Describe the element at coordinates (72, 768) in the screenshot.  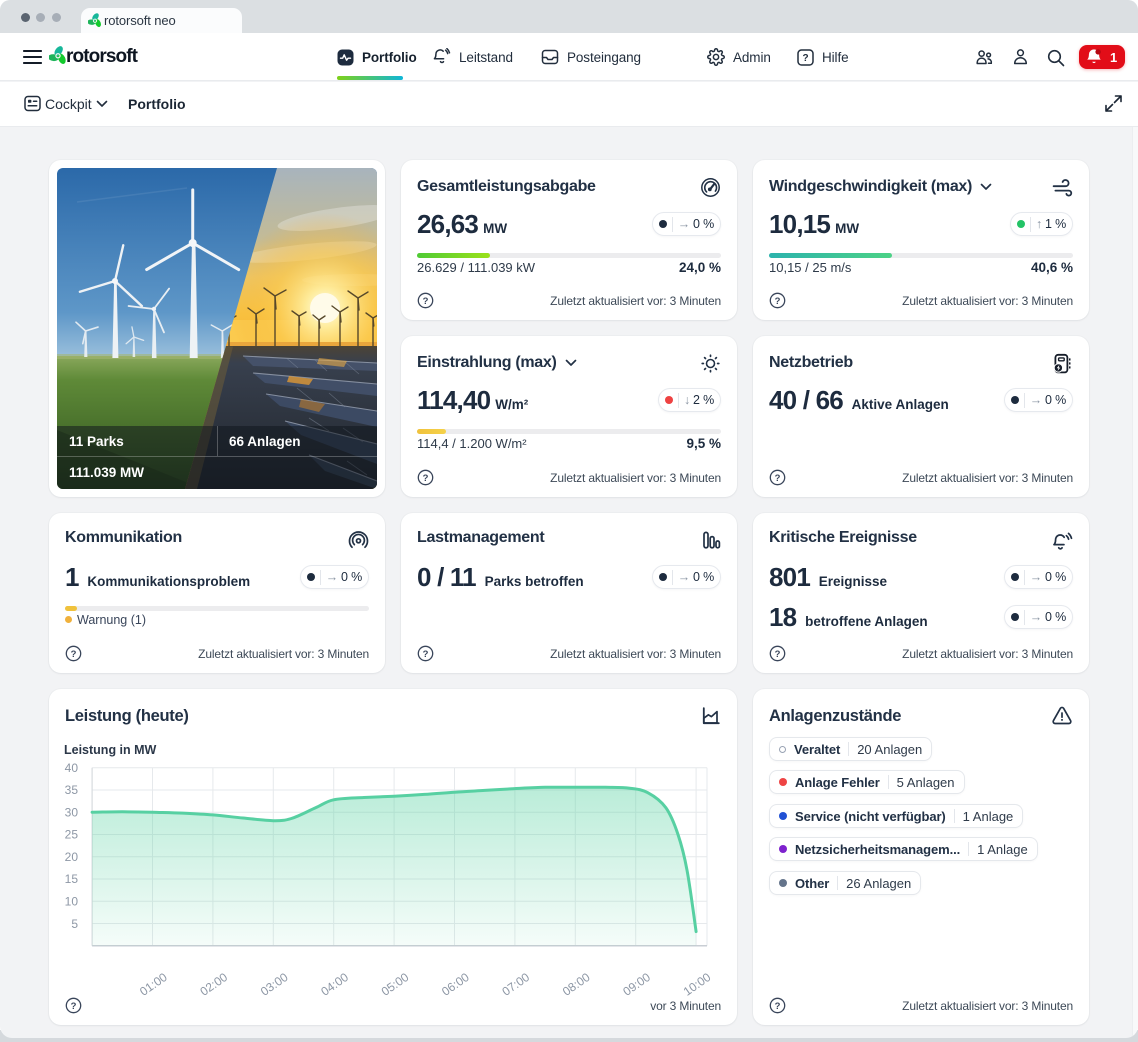
I see `svg-text: 40` at that location.